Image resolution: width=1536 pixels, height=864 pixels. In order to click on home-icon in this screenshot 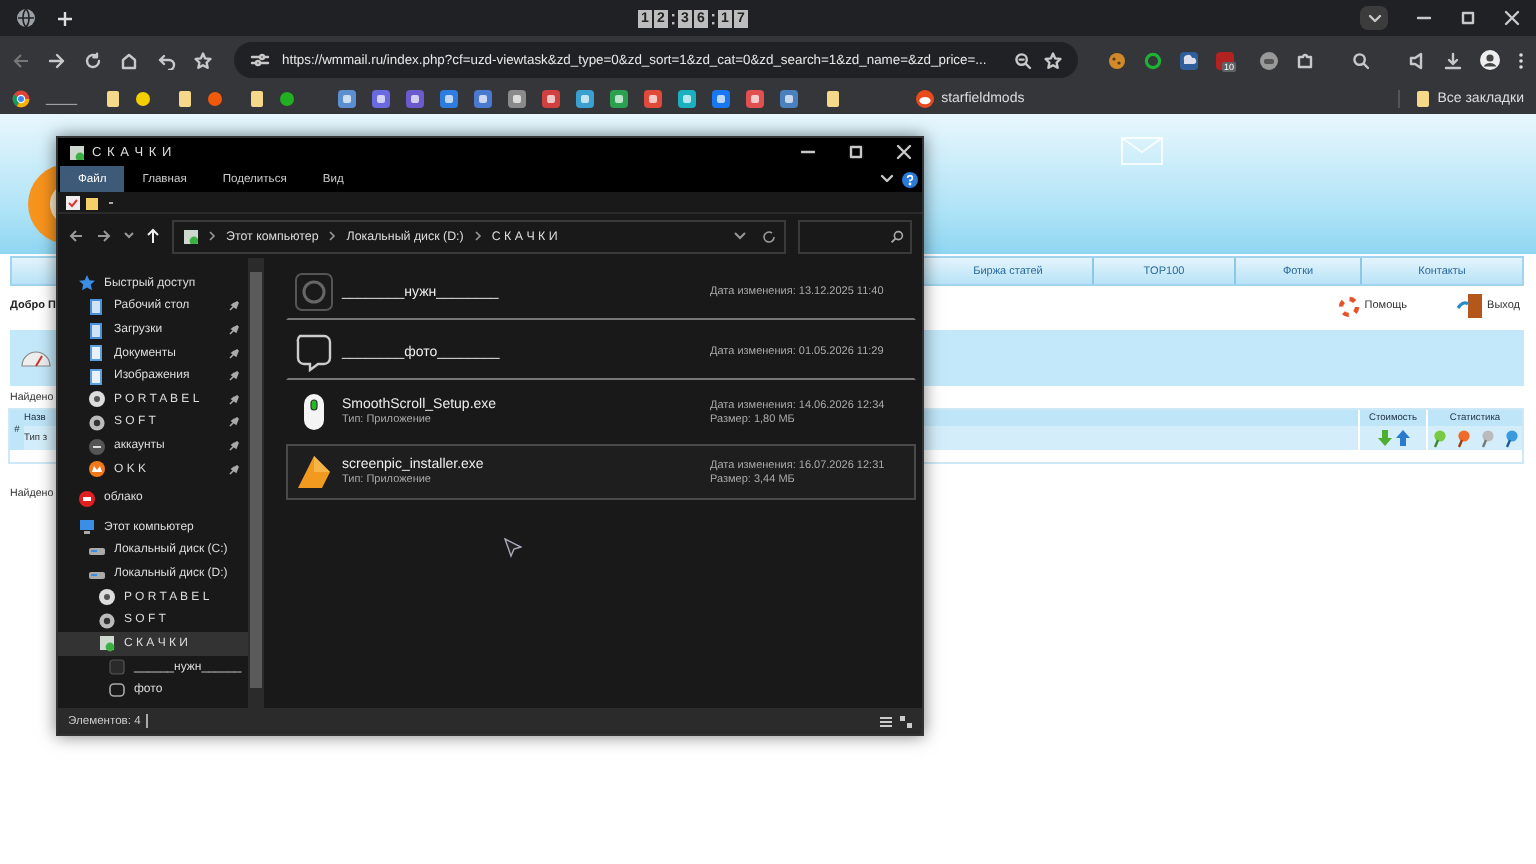, I will do `click(129, 60)`.